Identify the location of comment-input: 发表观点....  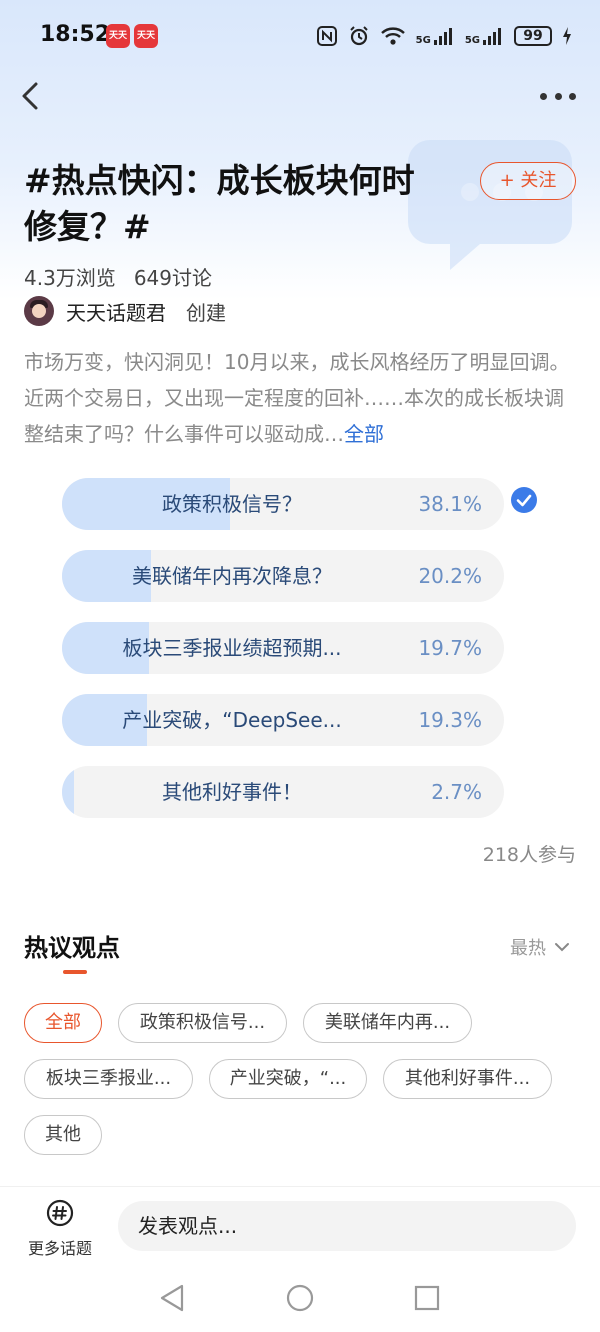
(347, 1226).